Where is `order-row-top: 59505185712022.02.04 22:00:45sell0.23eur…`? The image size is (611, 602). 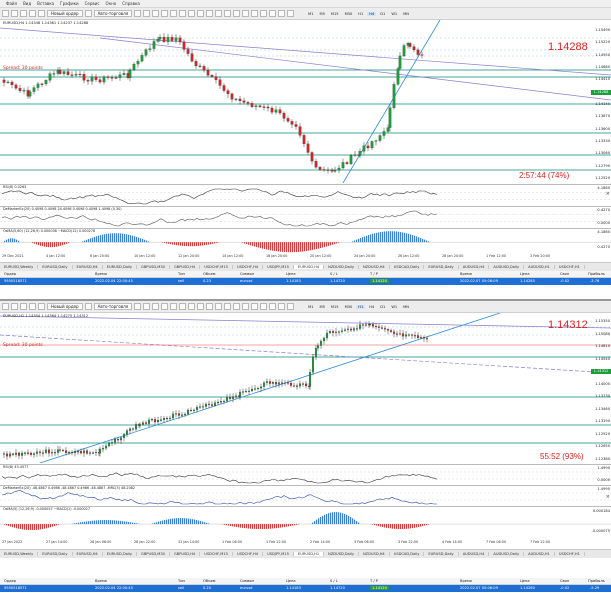 order-row-top: 59505185712022.02.04 22:00:45sell0.23eur… is located at coordinates (305, 281).